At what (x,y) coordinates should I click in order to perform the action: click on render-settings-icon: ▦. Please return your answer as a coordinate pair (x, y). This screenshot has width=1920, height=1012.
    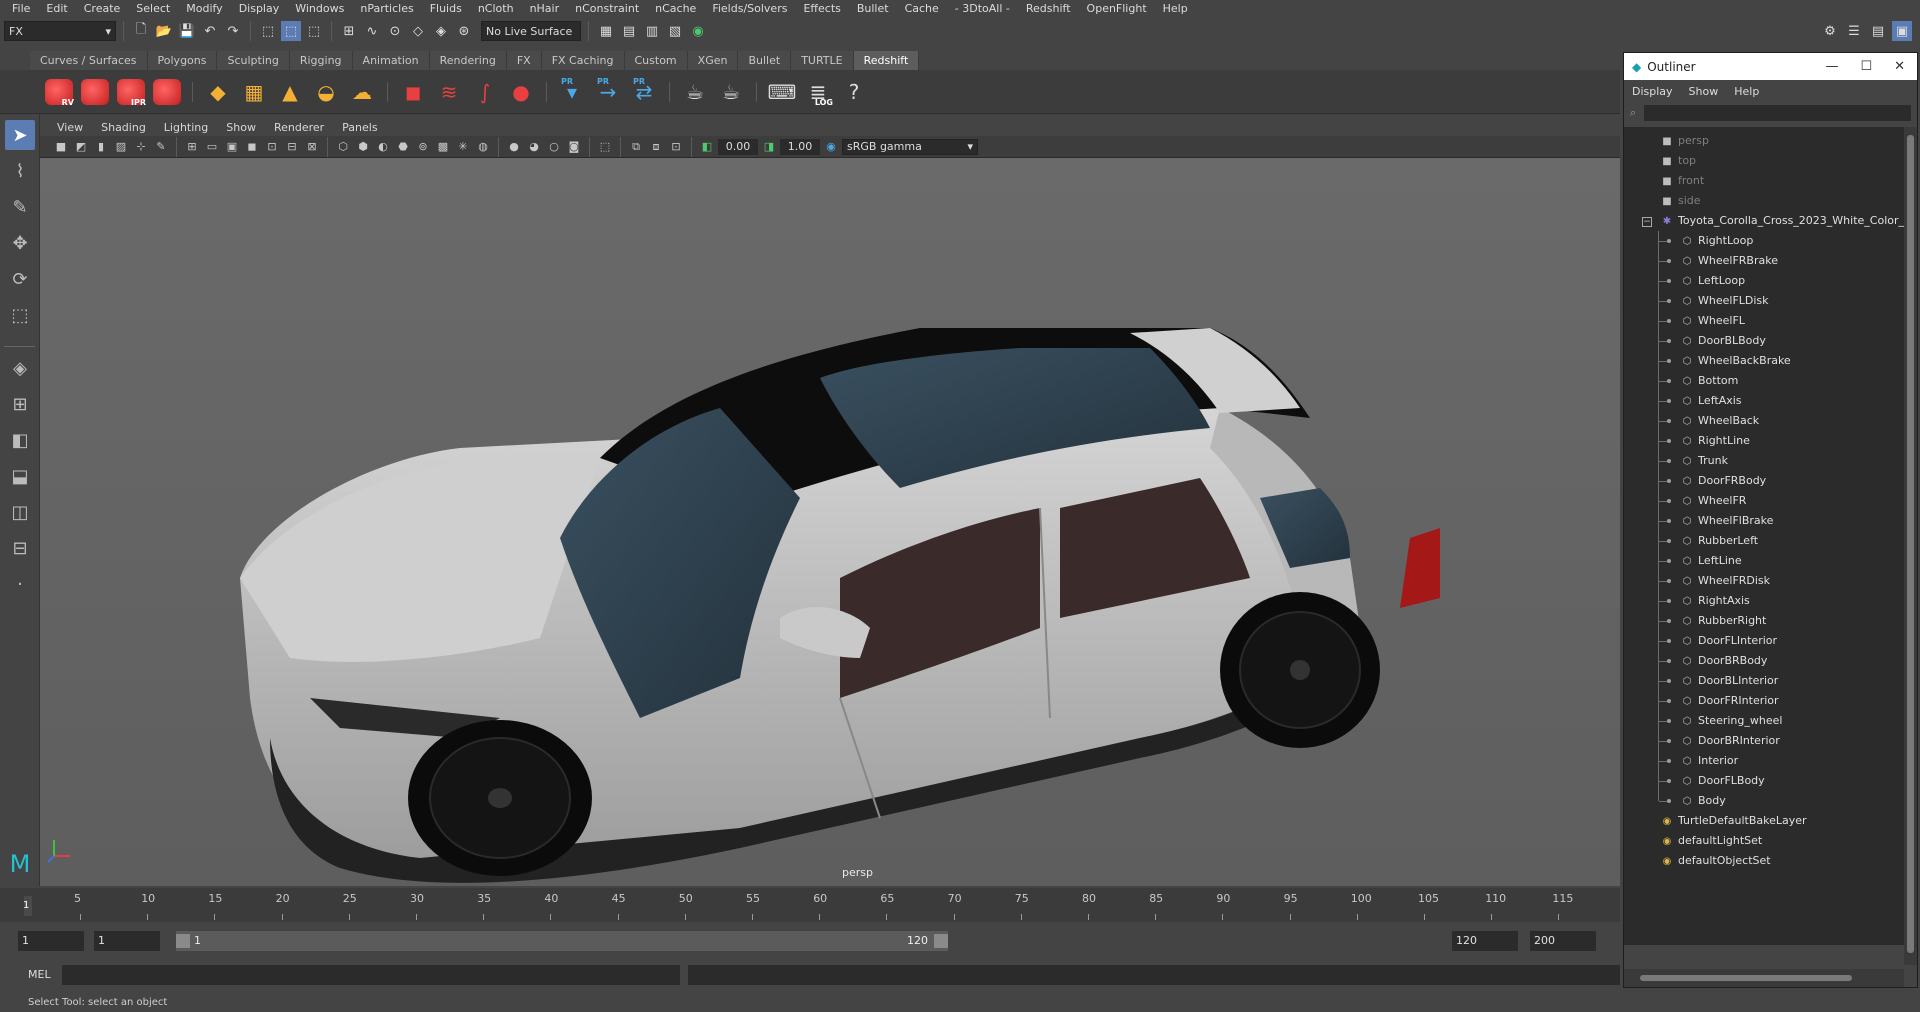
    Looking at the image, I should click on (606, 31).